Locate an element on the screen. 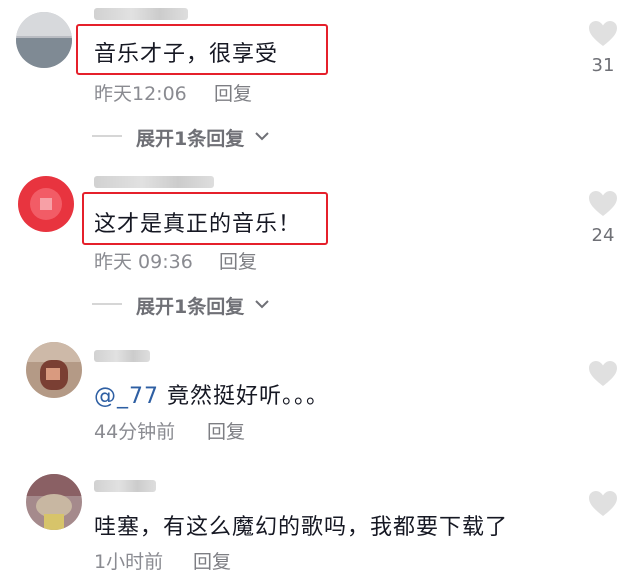 This screenshot has width=640, height=581. comment-time: 44分钟前 is located at coordinates (135, 432).